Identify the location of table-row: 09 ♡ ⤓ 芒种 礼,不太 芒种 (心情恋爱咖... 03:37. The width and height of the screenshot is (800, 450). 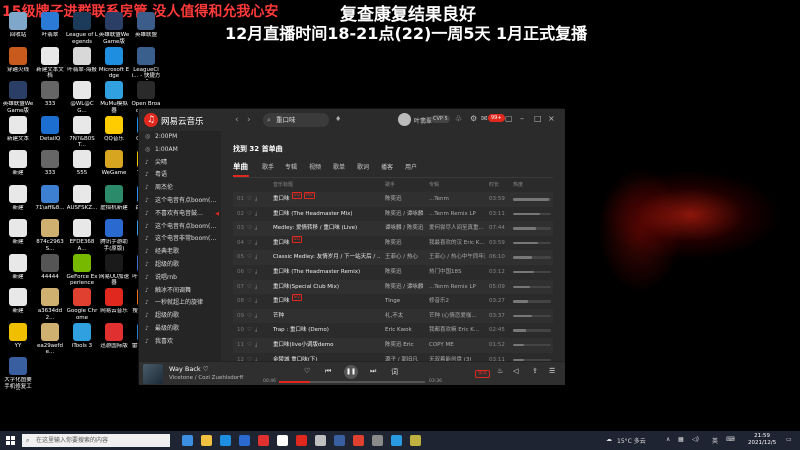
(393, 316).